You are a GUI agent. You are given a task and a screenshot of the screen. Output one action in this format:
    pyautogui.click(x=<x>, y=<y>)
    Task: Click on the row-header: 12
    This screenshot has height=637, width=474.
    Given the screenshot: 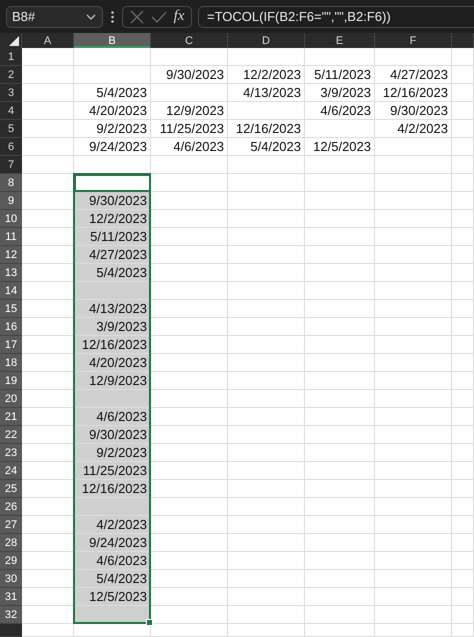 What is the action you would take?
    pyautogui.click(x=11, y=255)
    